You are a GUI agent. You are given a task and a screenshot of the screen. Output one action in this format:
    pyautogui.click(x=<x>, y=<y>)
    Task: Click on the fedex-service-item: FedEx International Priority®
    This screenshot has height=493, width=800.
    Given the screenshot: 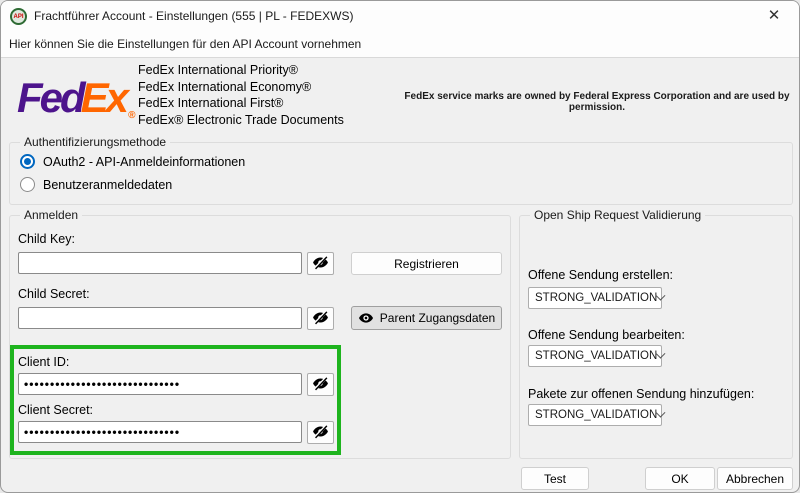 What is the action you would take?
    pyautogui.click(x=218, y=70)
    